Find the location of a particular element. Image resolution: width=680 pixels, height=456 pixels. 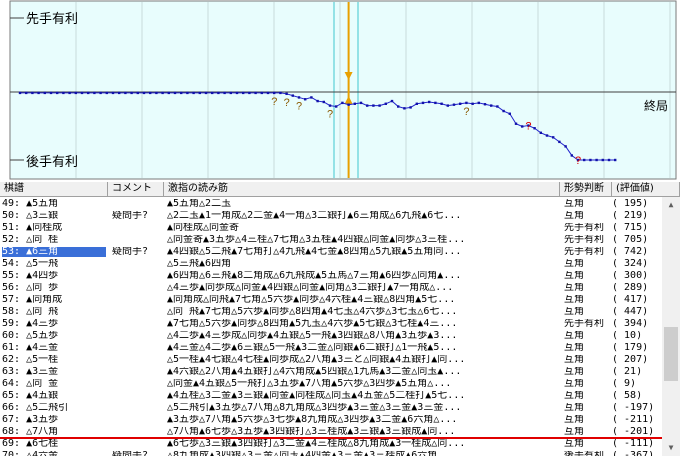

table-row: 49: ▲5五角 ▲5五角△2二玉 互角 ( 195) is located at coordinates (331, 204).